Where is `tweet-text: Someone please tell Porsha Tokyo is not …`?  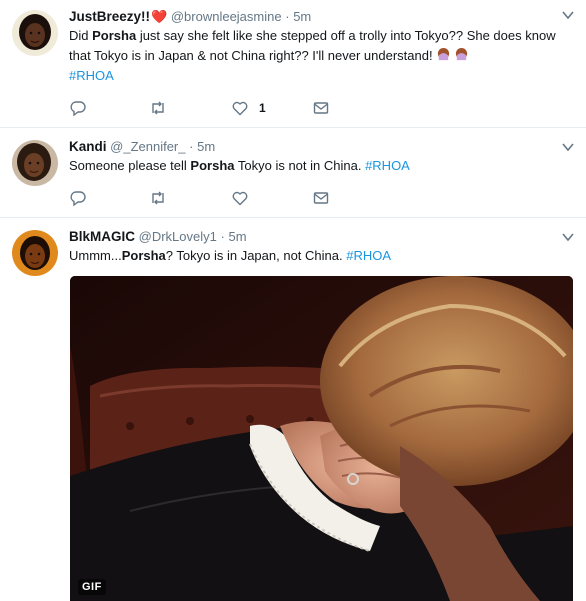 tweet-text: Someone please tell Porsha Tokyo is not … is located at coordinates (239, 165).